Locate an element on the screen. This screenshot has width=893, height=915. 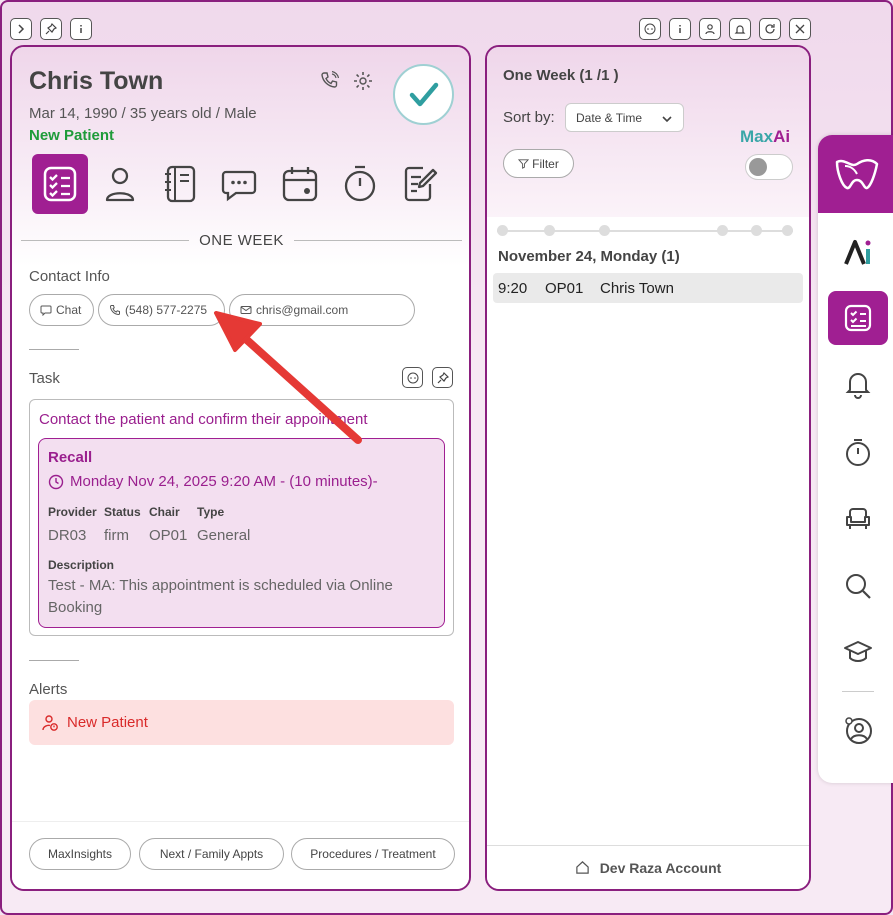
phone-label: (548) 577-2275 is located at coordinates (166, 310).